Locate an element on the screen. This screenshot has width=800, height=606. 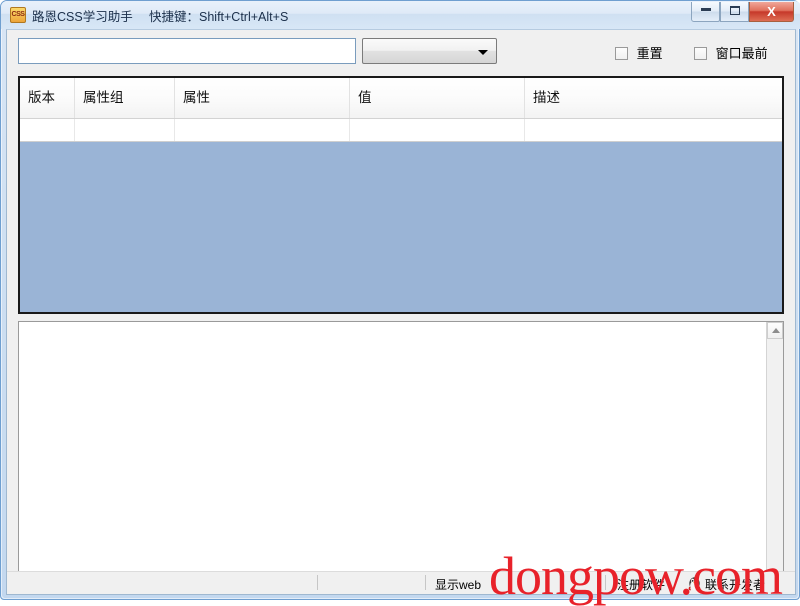
arrow-up-icon is located at coordinates (776, 330).